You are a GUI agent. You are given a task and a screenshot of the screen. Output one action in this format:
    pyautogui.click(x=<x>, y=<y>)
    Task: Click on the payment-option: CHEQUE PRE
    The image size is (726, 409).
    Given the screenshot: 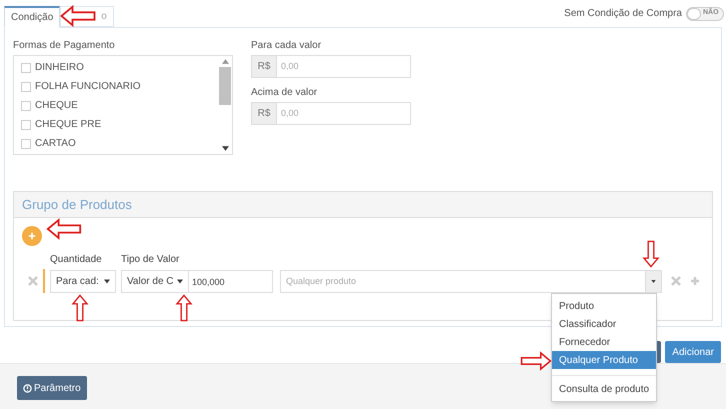 What is the action you would take?
    pyautogui.click(x=68, y=124)
    